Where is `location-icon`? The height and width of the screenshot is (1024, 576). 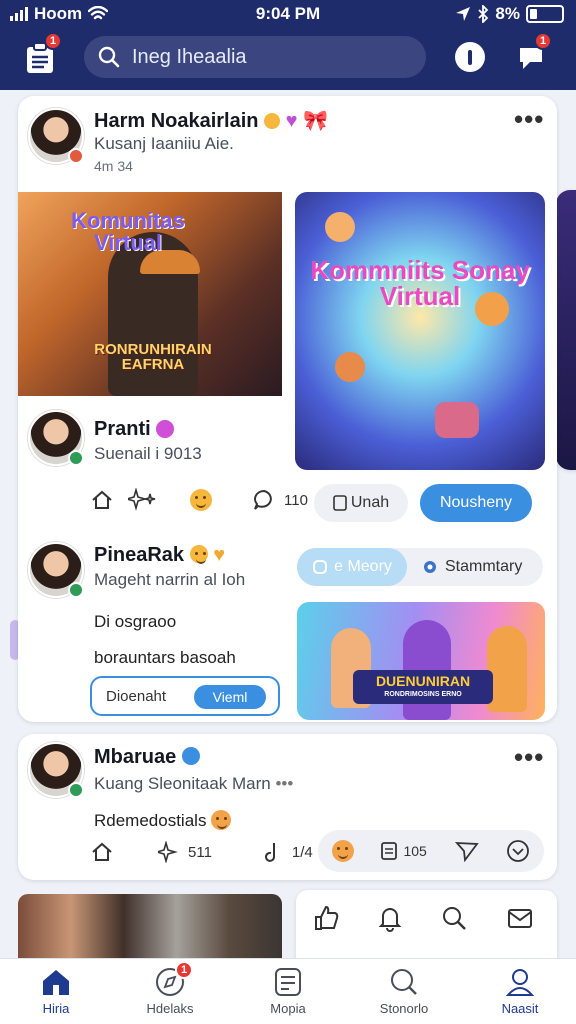
location-icon is located at coordinates (463, 14).